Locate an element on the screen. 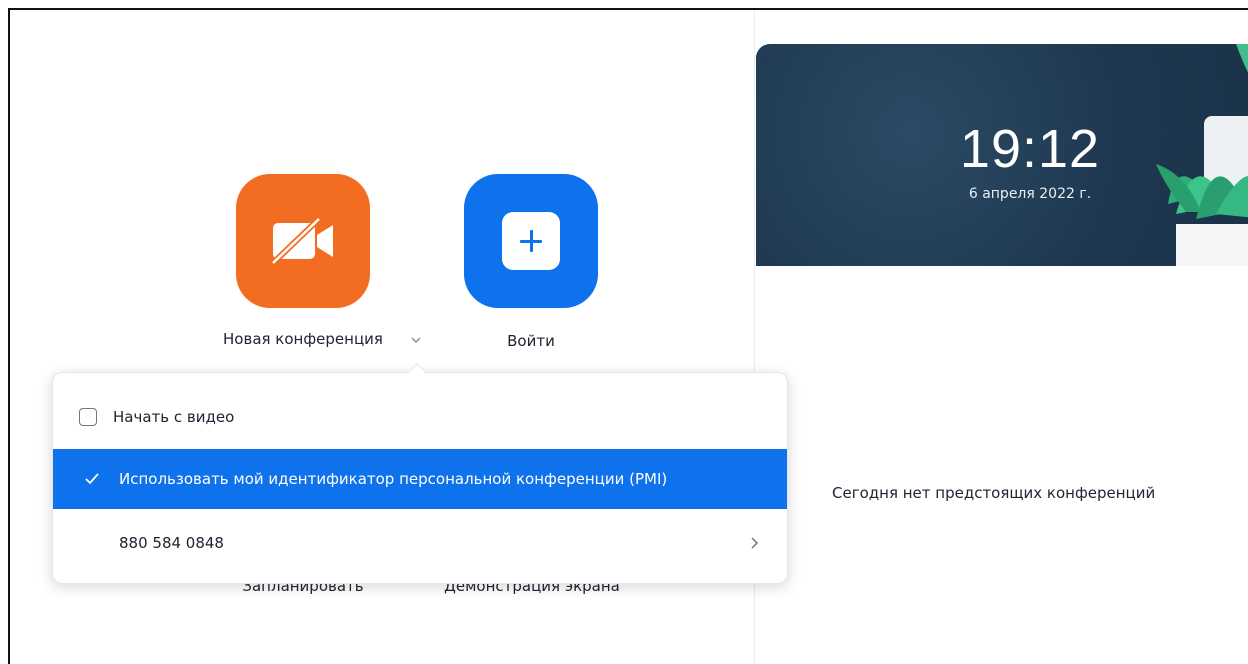 Image resolution: width=1248 pixels, height=664 pixels. new-meeting-button is located at coordinates (303, 241).